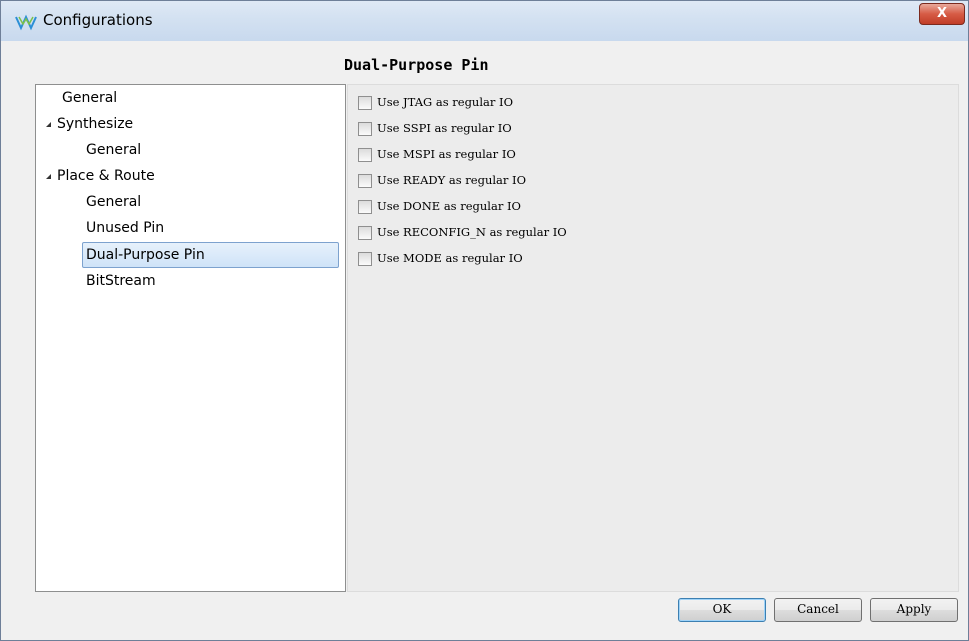 This screenshot has width=969, height=641. What do you see at coordinates (26, 22) in the screenshot?
I see `app-logo-icon` at bounding box center [26, 22].